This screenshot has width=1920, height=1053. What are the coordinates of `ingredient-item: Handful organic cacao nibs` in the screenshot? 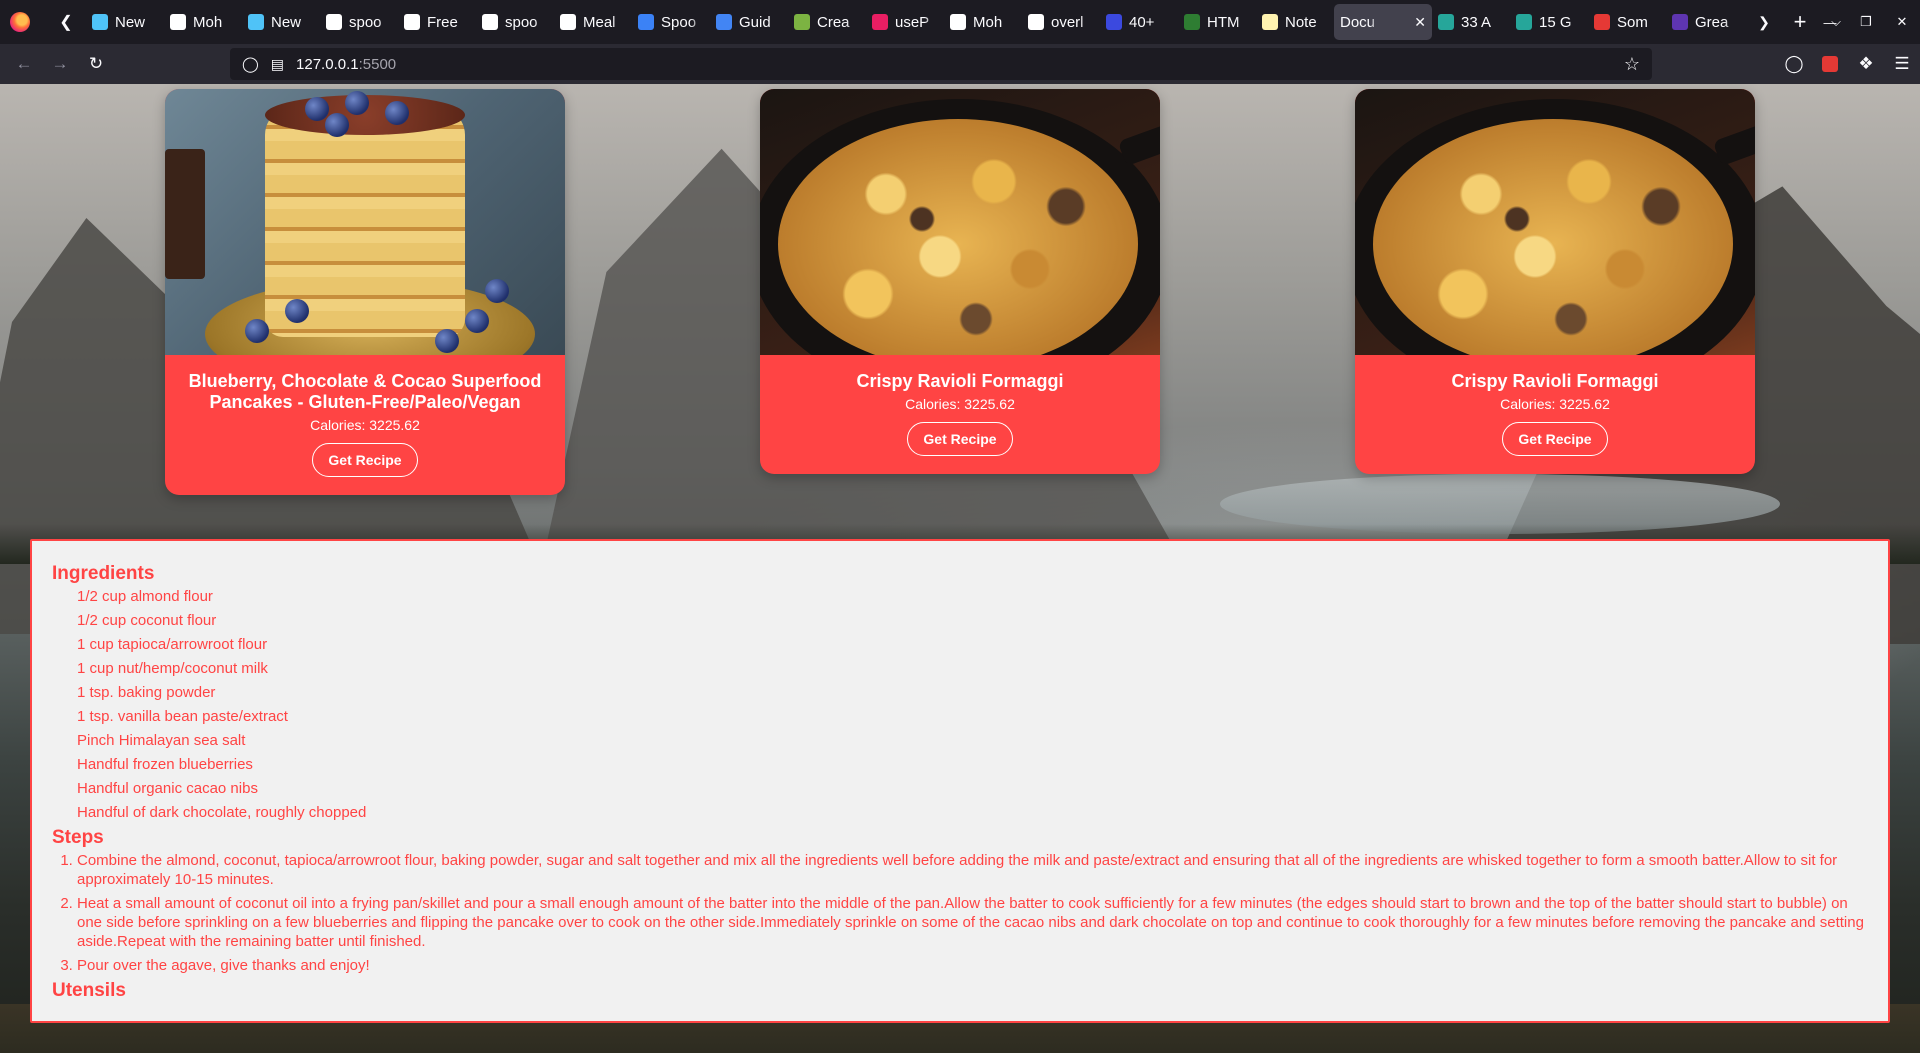 It's located at (167, 788).